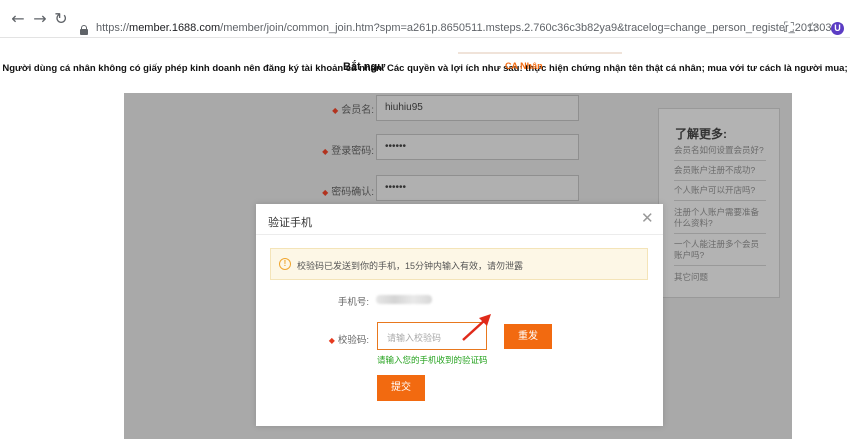 This screenshot has height=439, width=850. What do you see at coordinates (720, 173) in the screenshot?
I see `sidebar-link: 会员账户注册不成功?` at bounding box center [720, 173].